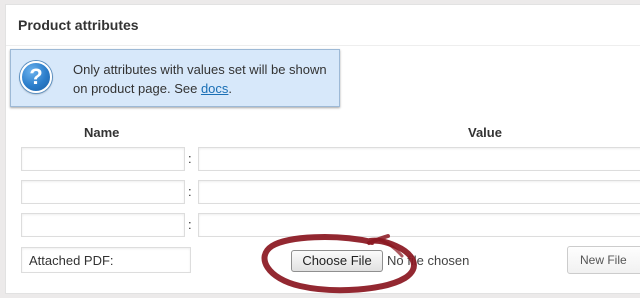  What do you see at coordinates (337, 261) in the screenshot?
I see `choose-file-button: Choose File` at bounding box center [337, 261].